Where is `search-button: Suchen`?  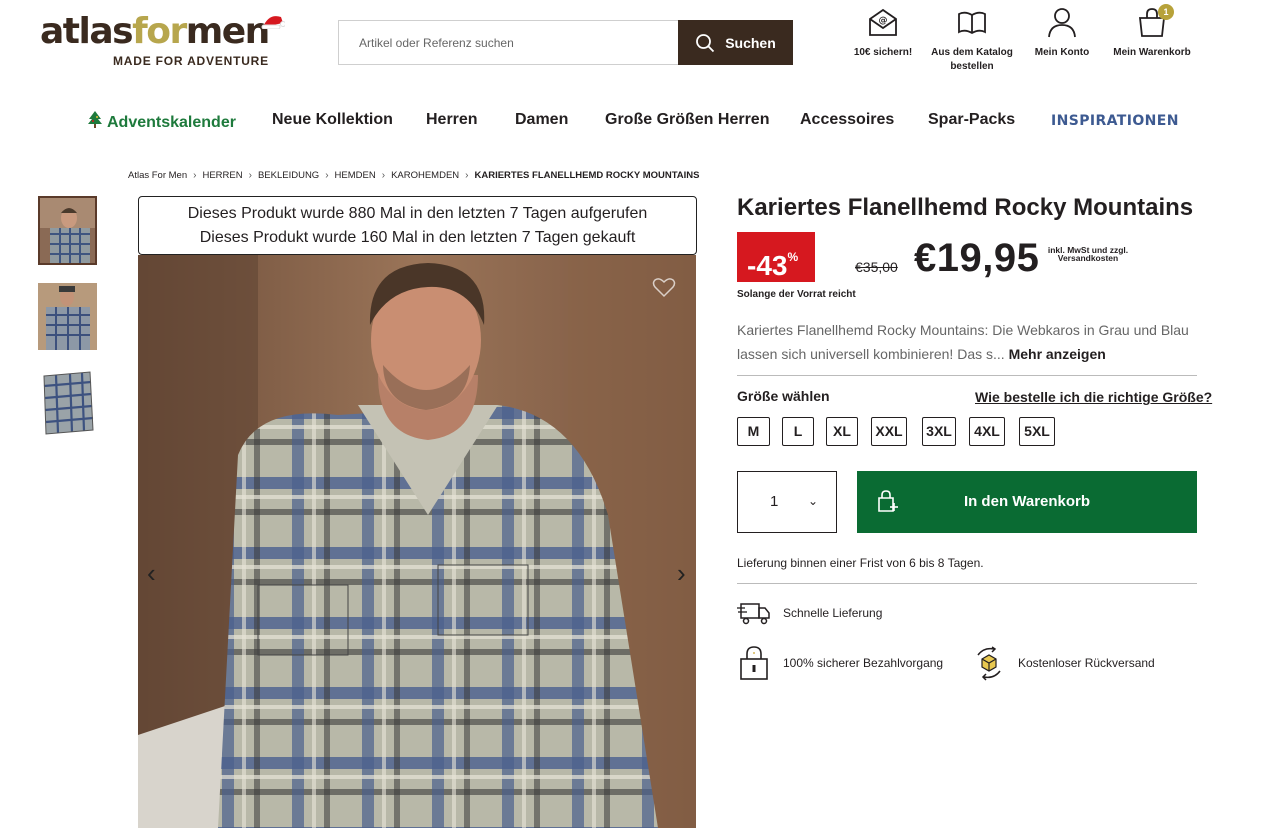
search-button: Suchen is located at coordinates (735, 42).